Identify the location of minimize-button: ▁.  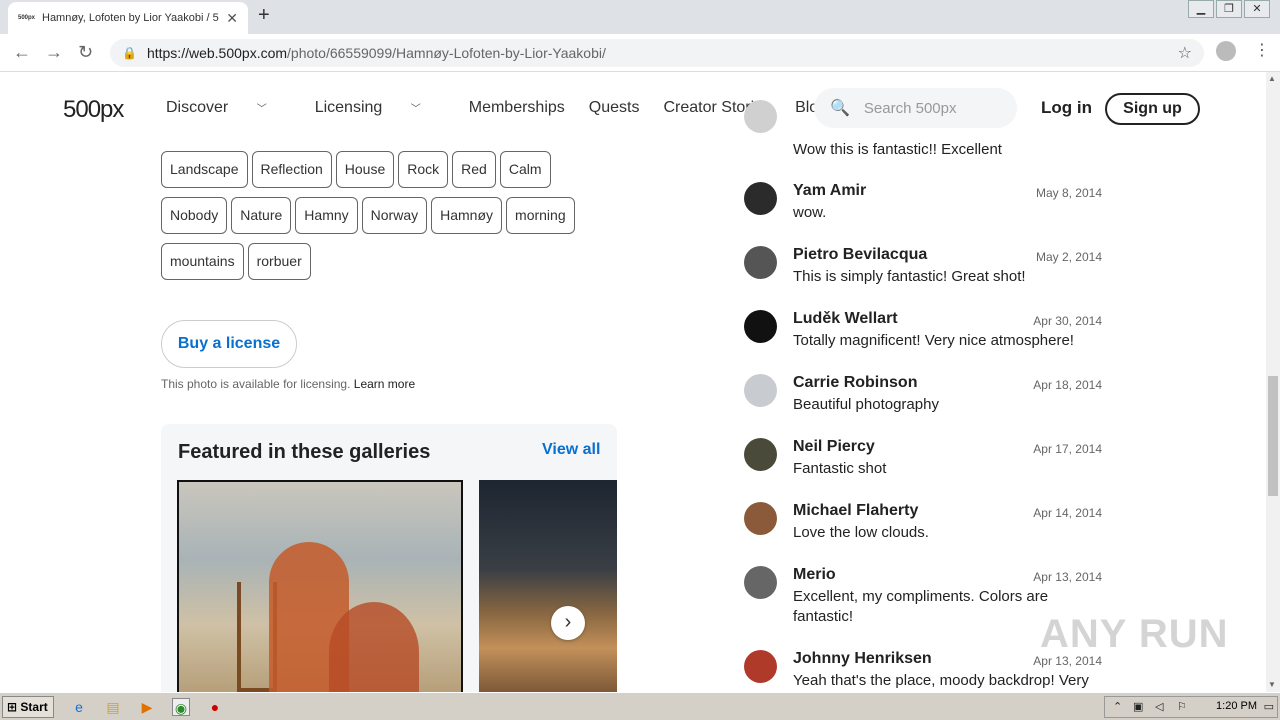
(1201, 9).